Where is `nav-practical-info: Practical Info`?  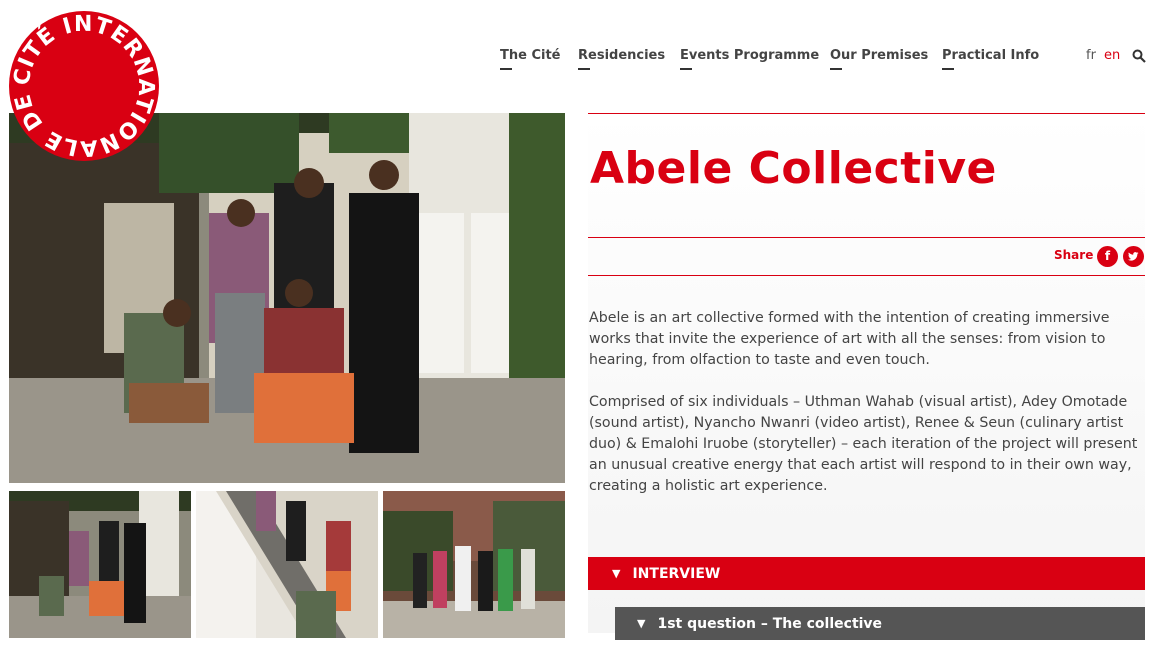
nav-practical-info: Practical Info is located at coordinates (990, 59).